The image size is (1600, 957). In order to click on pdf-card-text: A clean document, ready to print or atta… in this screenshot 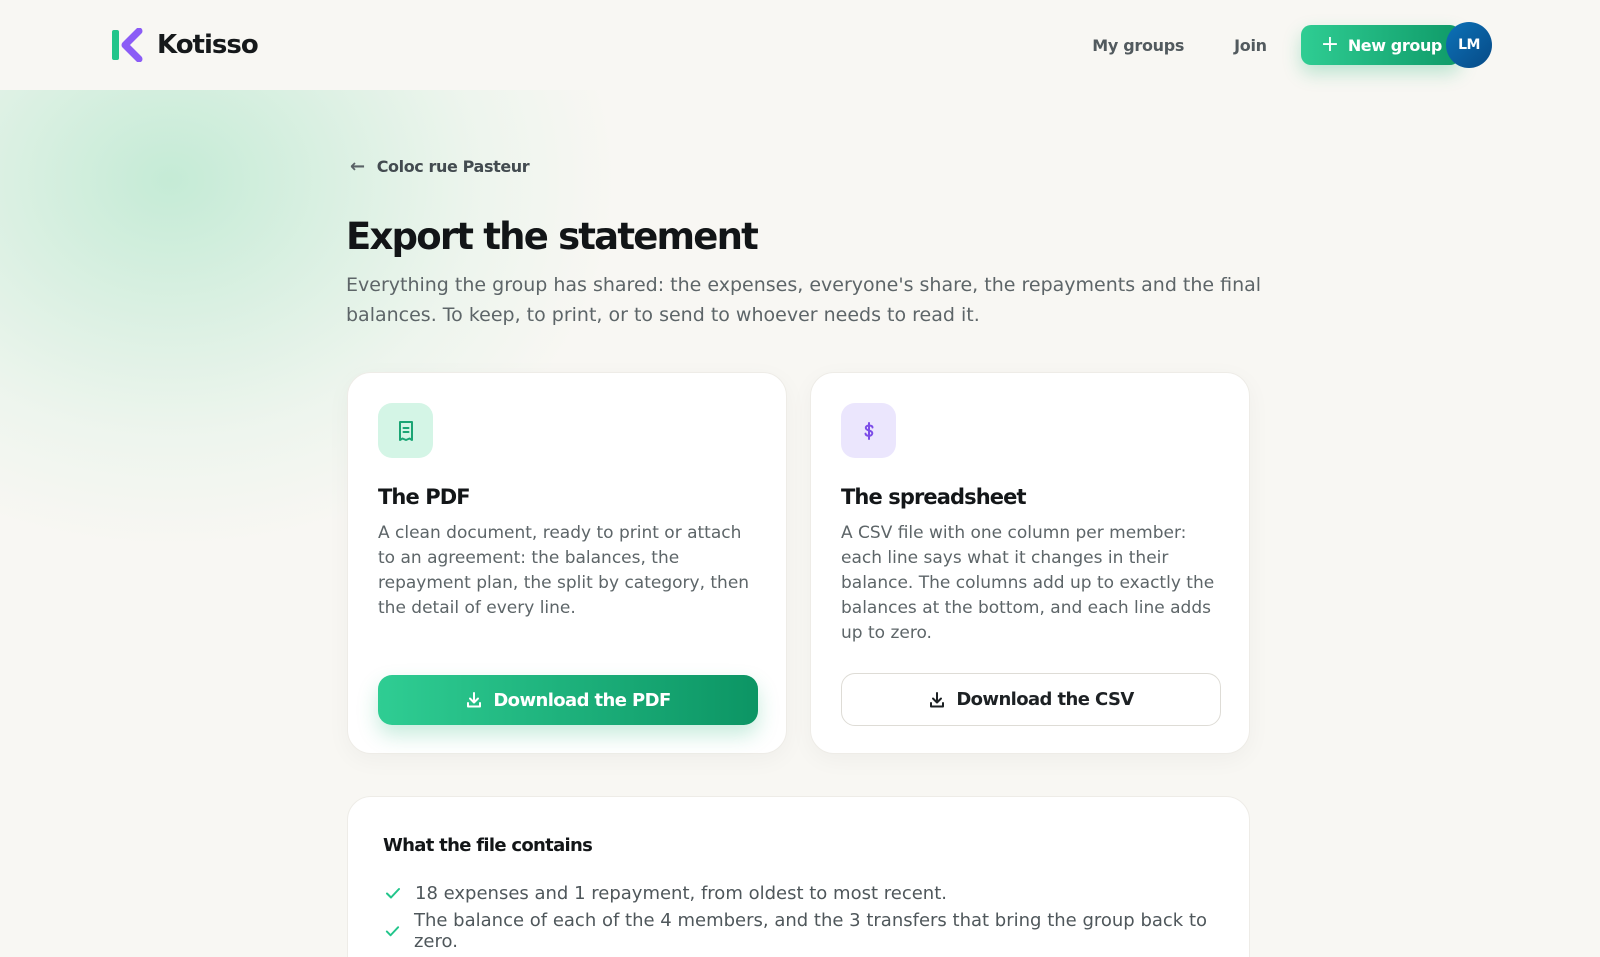, I will do `click(564, 570)`.